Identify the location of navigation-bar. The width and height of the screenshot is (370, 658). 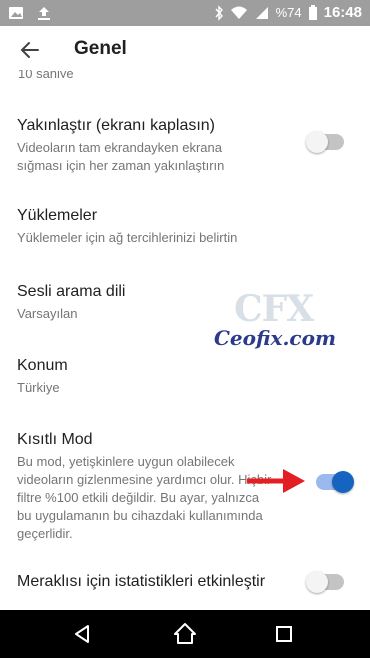
(185, 634).